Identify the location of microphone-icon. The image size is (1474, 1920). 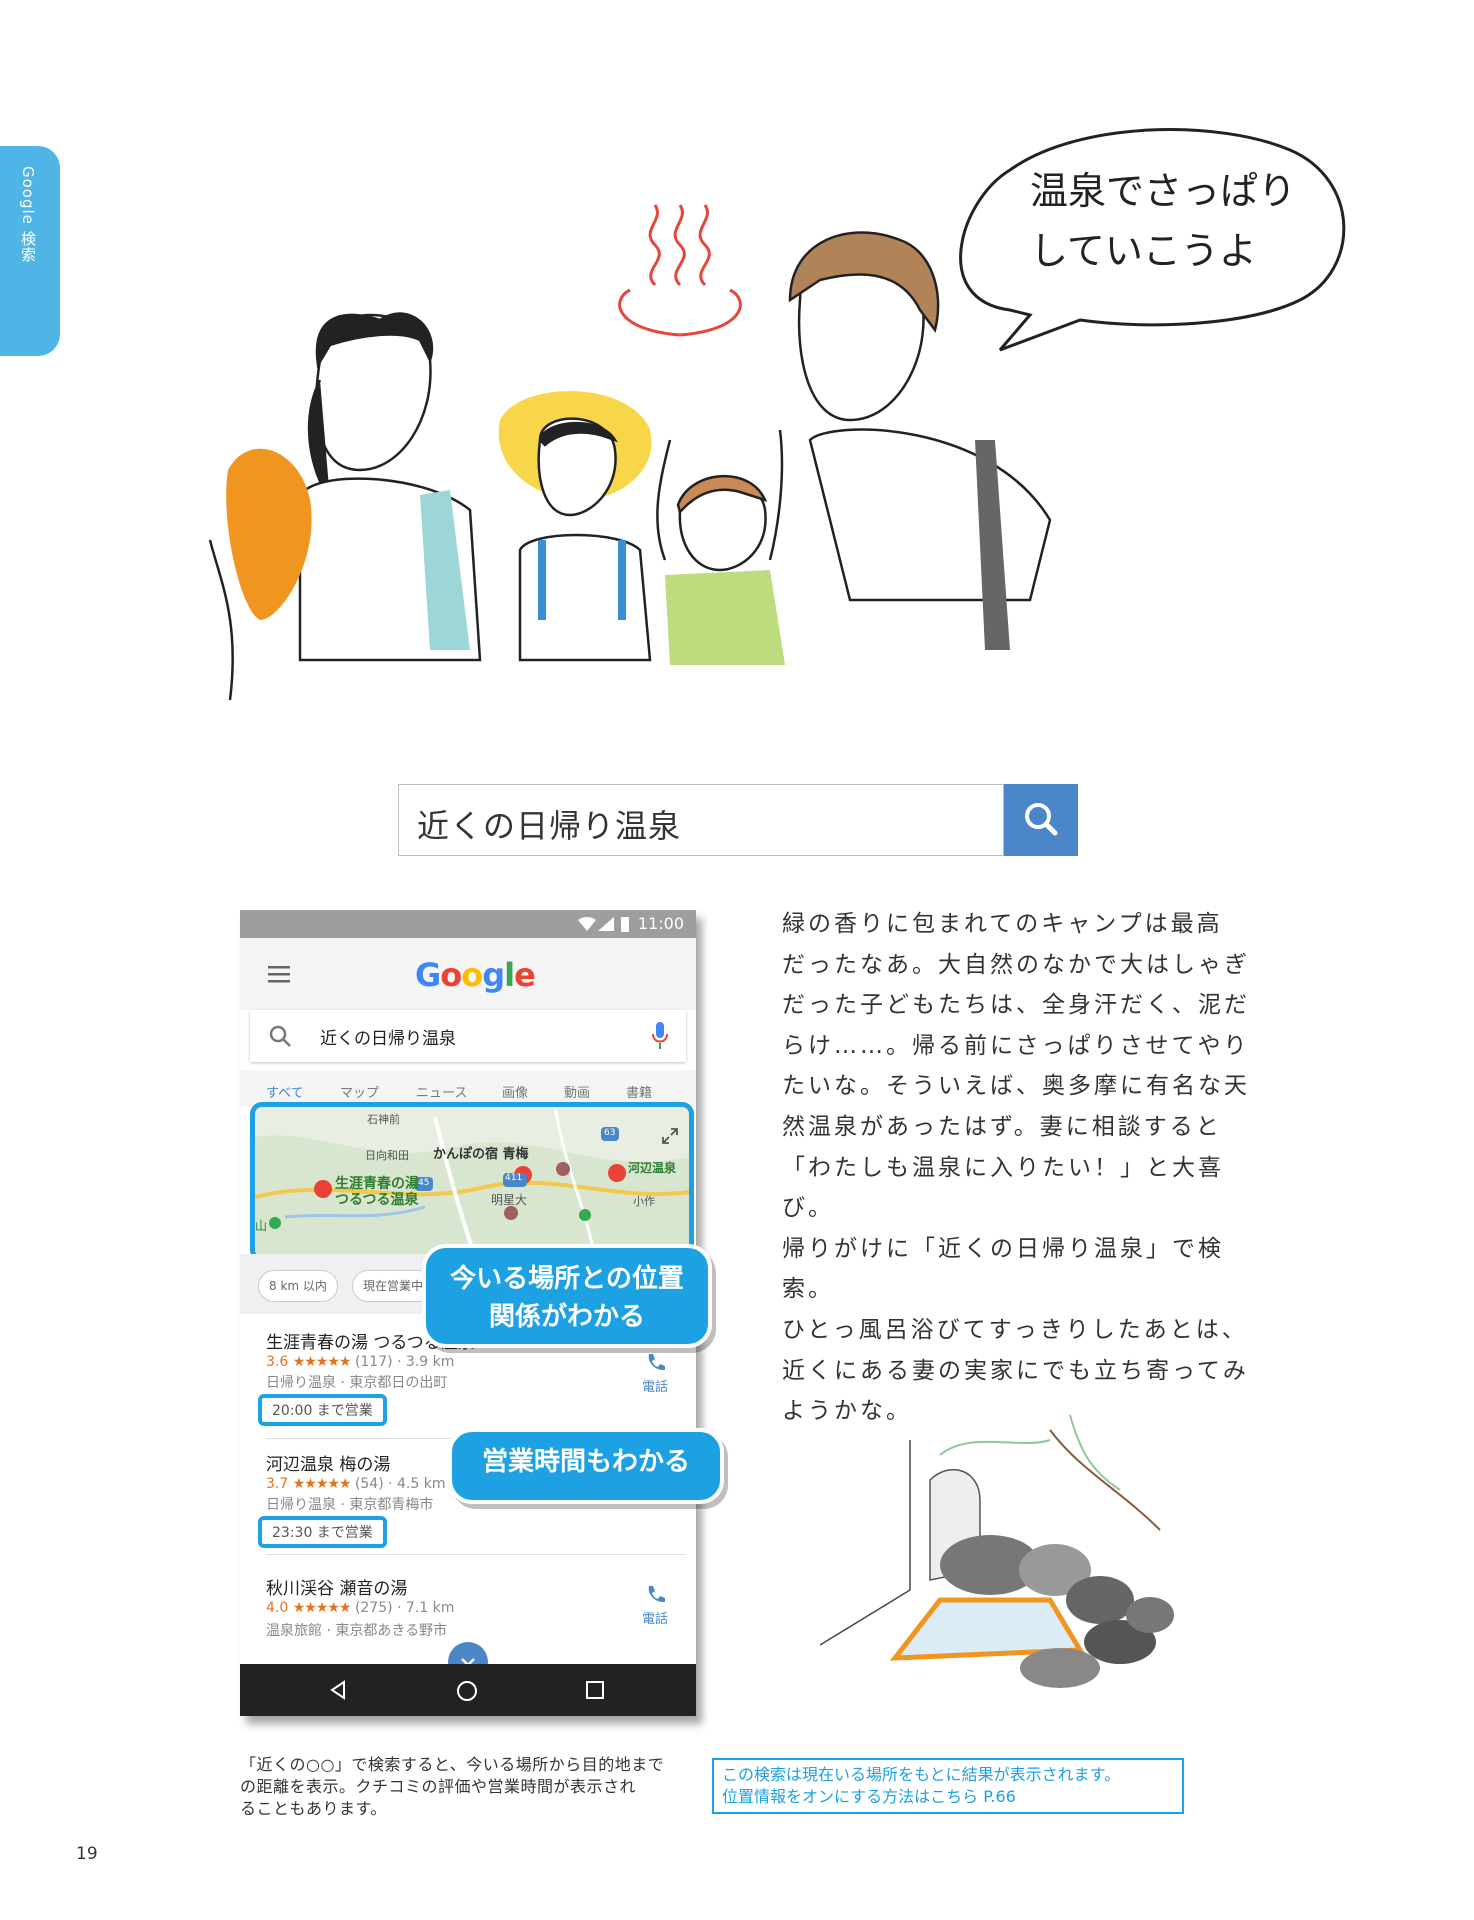
(660, 1036).